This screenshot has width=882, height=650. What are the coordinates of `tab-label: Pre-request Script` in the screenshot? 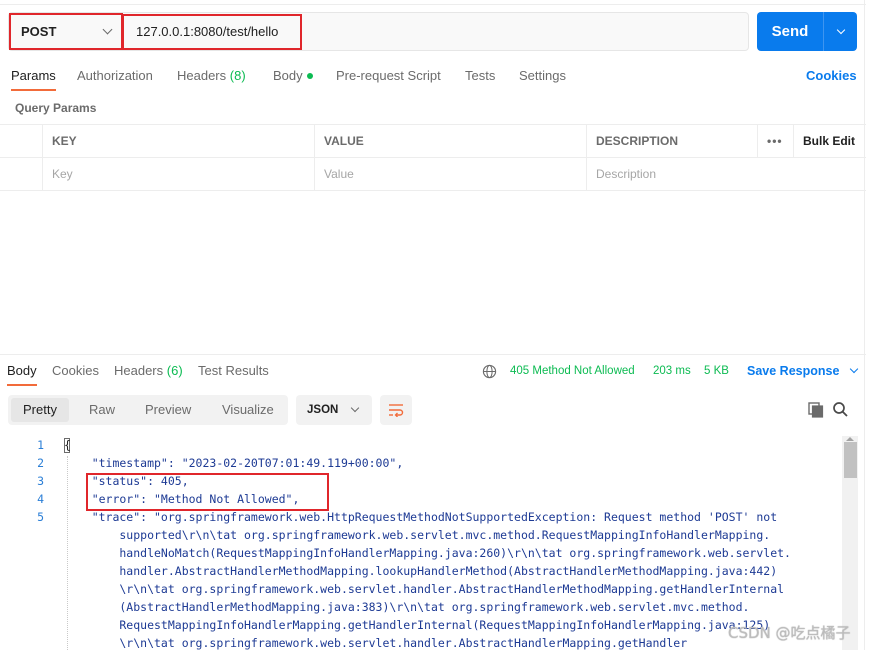 It's located at (388, 75).